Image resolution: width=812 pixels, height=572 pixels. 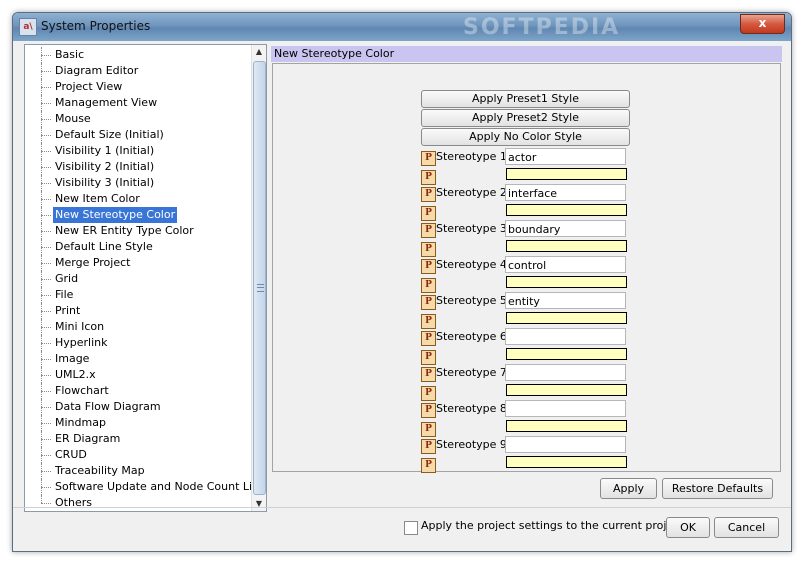 What do you see at coordinates (138, 279) in the screenshot?
I see `tree-item: Grid` at bounding box center [138, 279].